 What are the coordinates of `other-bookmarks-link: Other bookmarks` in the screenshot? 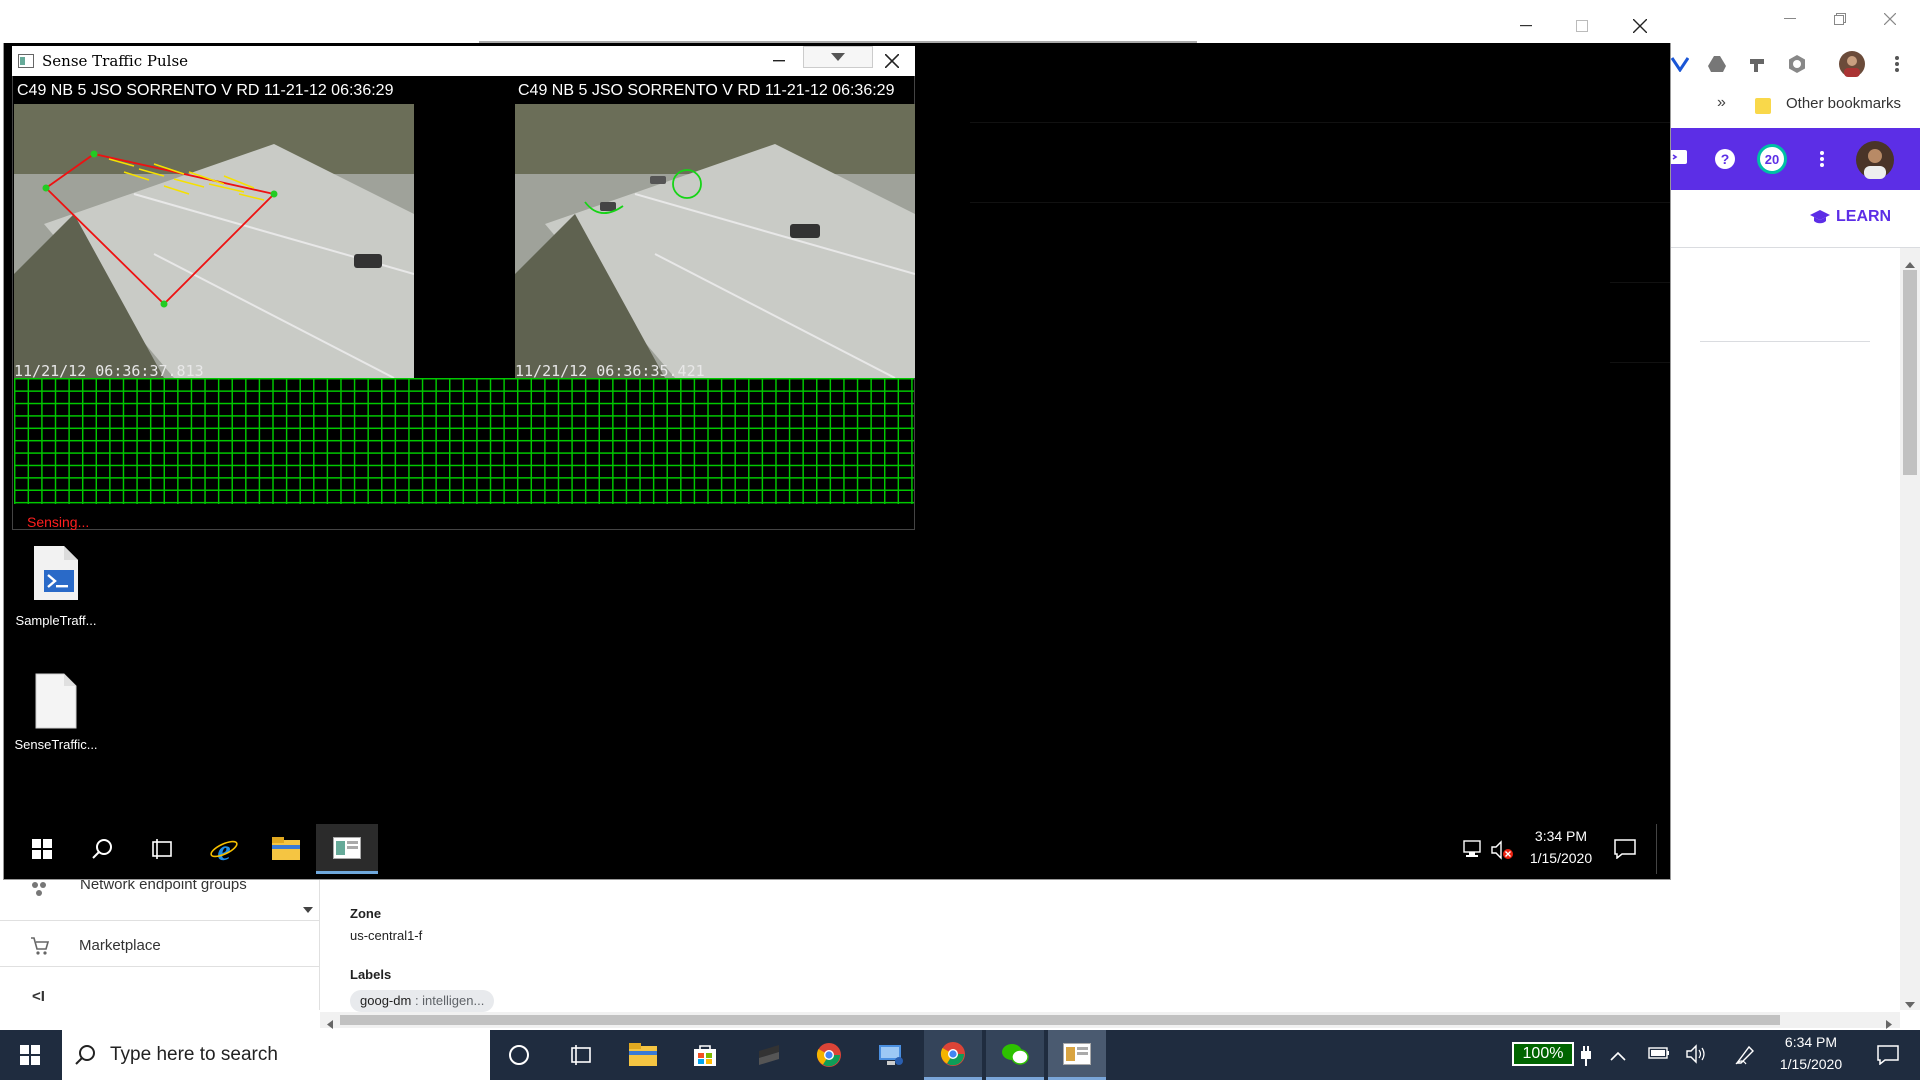 It's located at (1843, 103).